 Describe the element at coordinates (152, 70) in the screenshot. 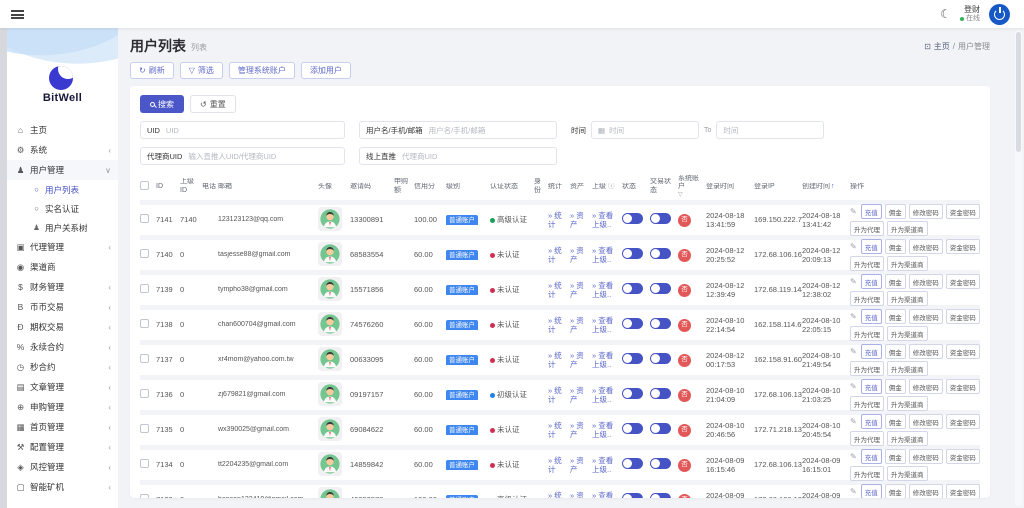

I see `refresh-button: ↻ 刷新` at that location.